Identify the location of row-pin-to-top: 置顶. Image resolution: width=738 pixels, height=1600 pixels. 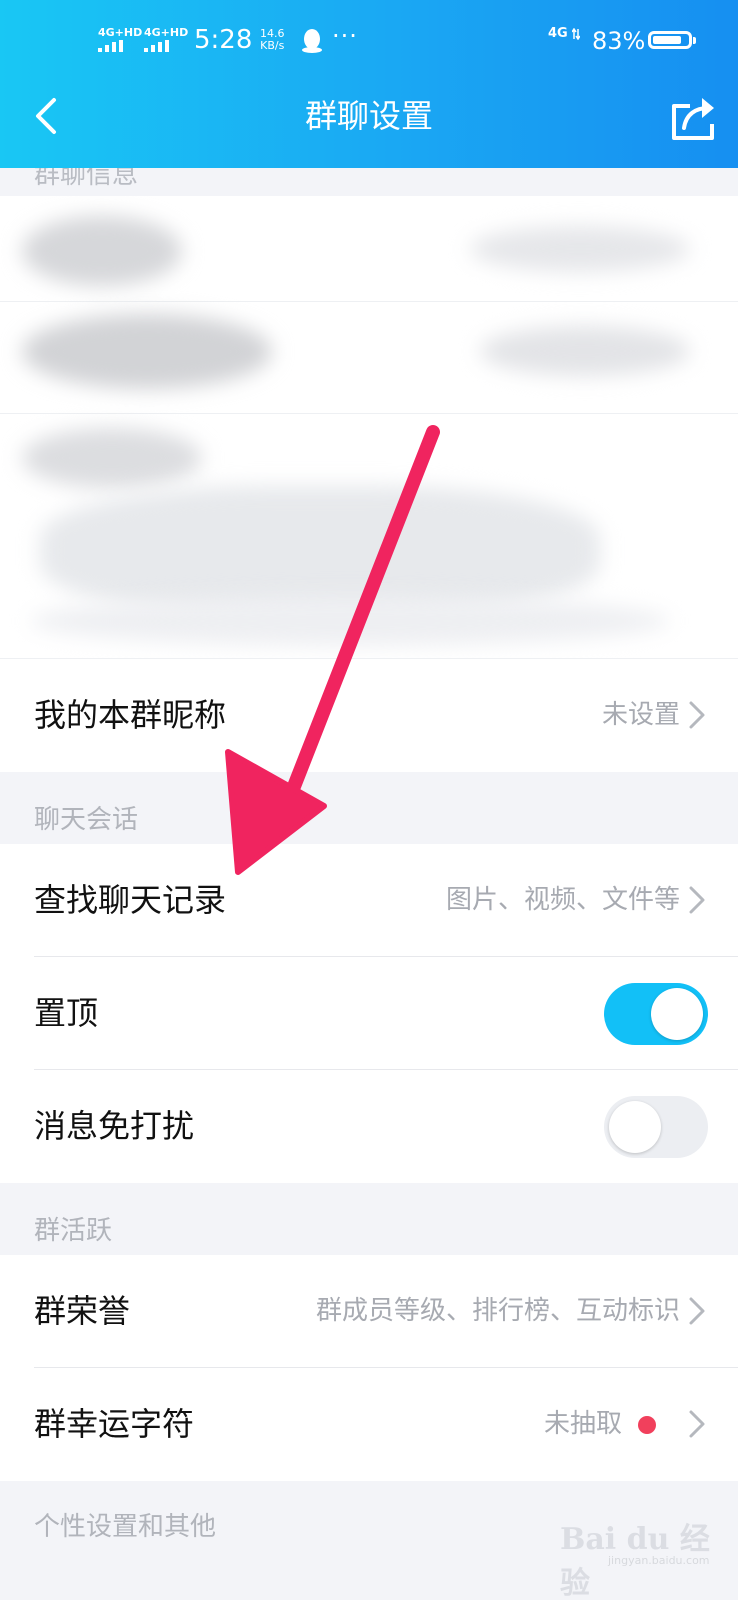
(369, 1013).